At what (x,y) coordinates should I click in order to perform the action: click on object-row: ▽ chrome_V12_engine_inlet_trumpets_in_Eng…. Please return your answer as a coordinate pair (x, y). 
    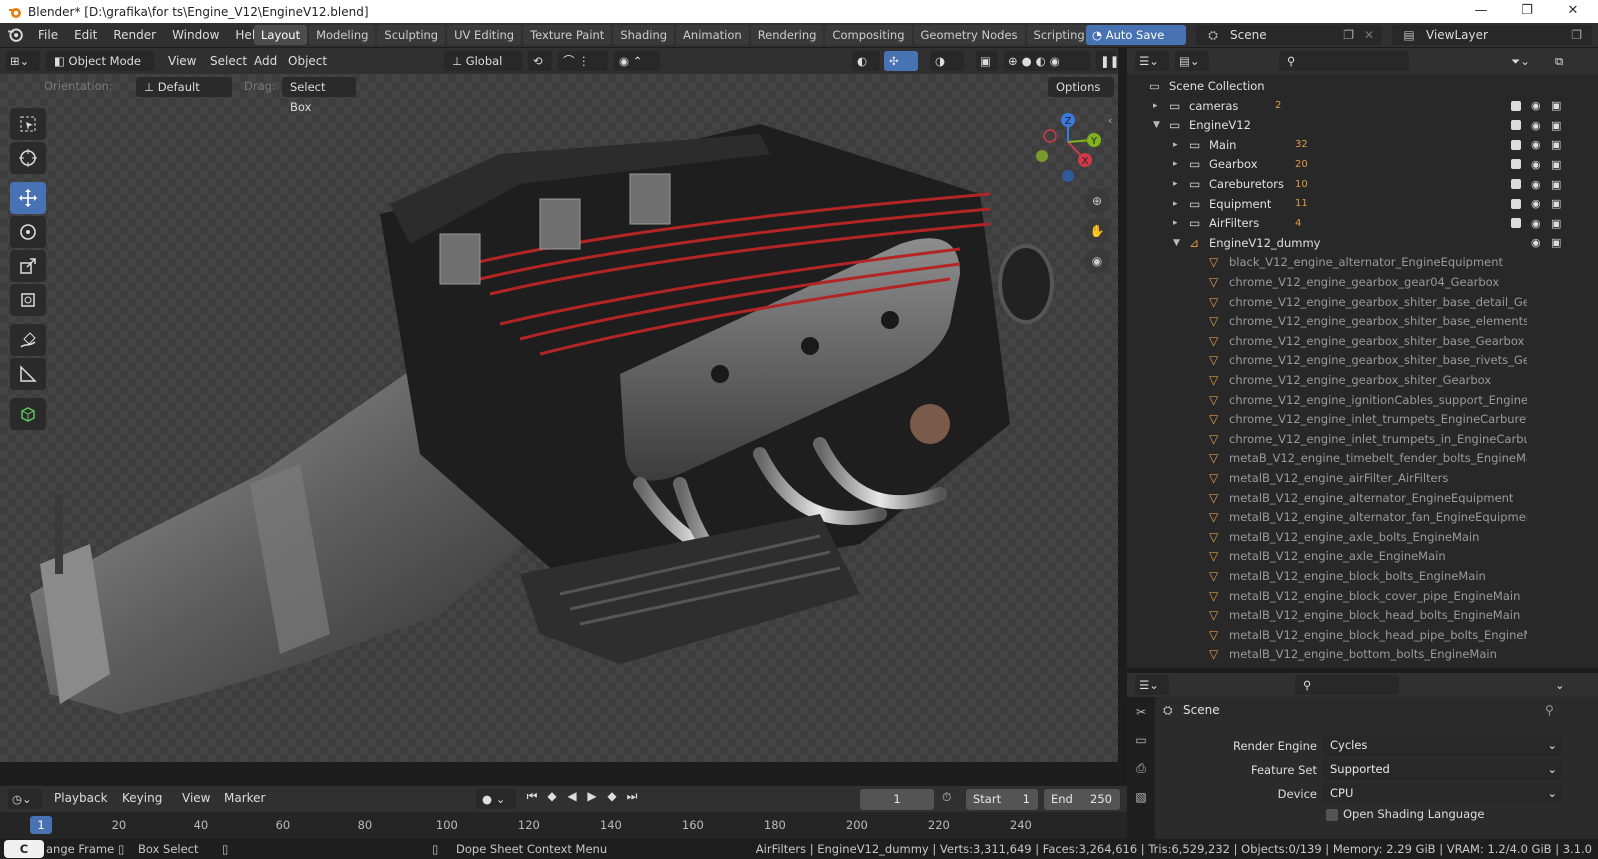
    Looking at the image, I should click on (1362, 439).